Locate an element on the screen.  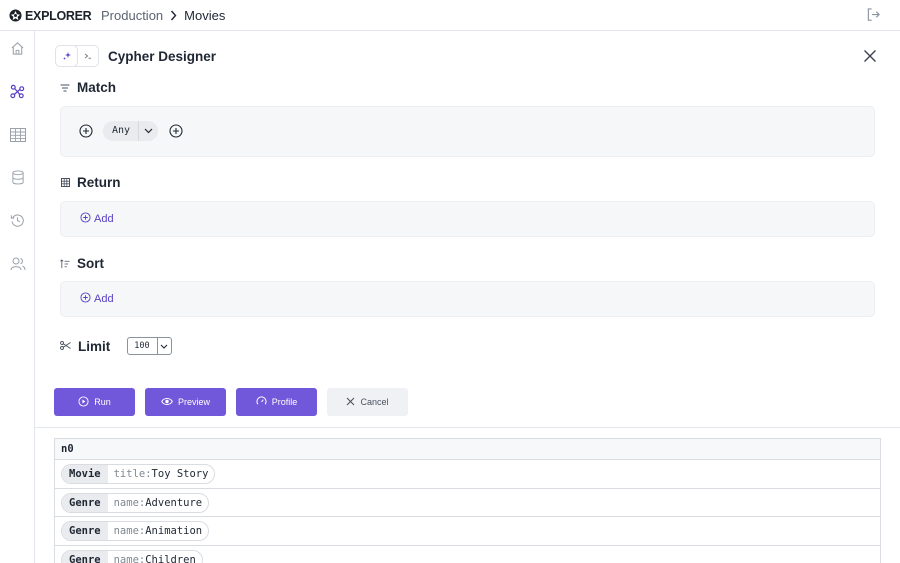
limit-row: Limit 100 is located at coordinates (116, 346).